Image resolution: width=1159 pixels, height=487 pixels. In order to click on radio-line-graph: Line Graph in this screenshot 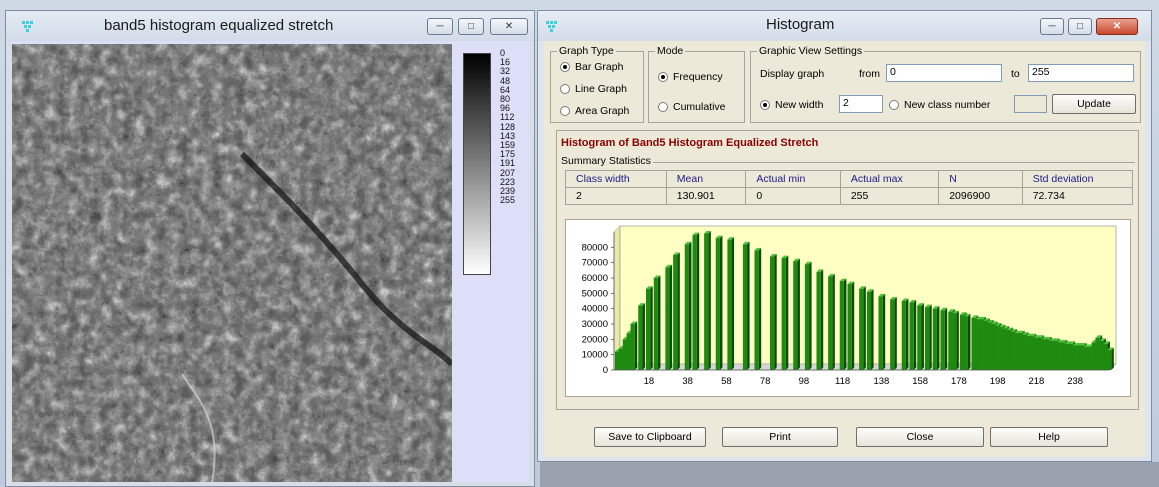, I will do `click(593, 89)`.